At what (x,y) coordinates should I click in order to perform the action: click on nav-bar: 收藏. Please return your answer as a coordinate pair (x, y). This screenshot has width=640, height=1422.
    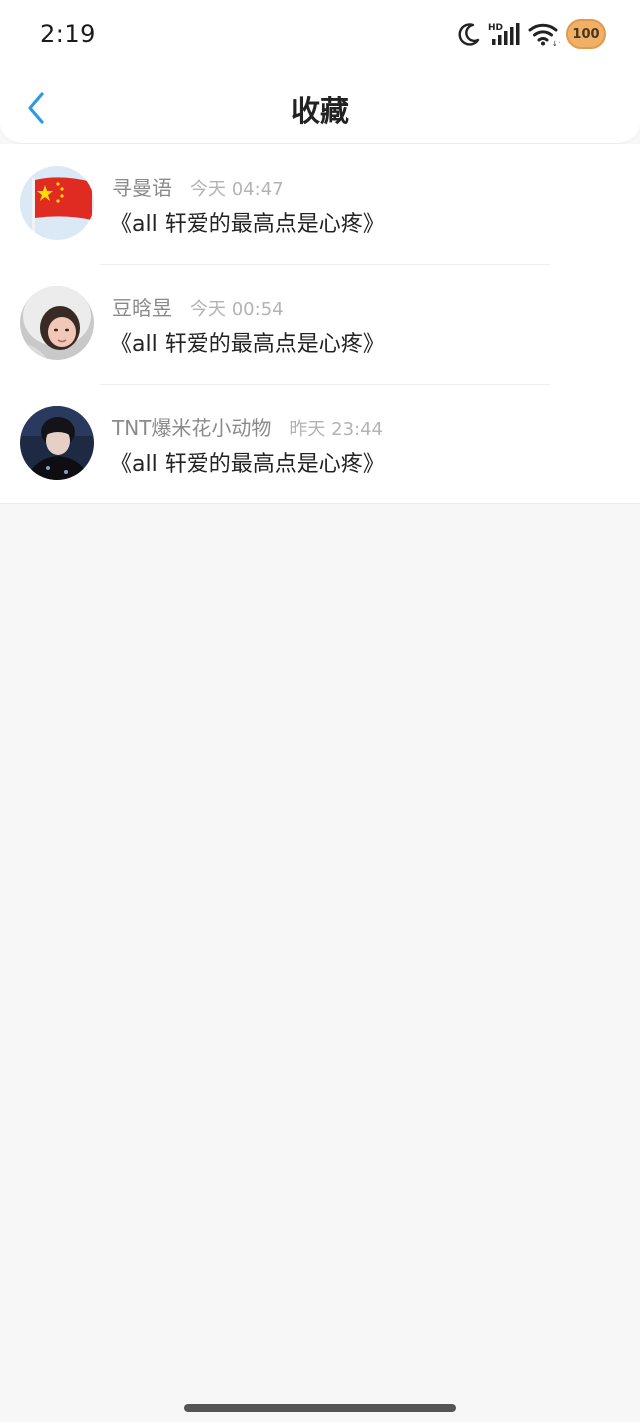
    Looking at the image, I should click on (320, 108).